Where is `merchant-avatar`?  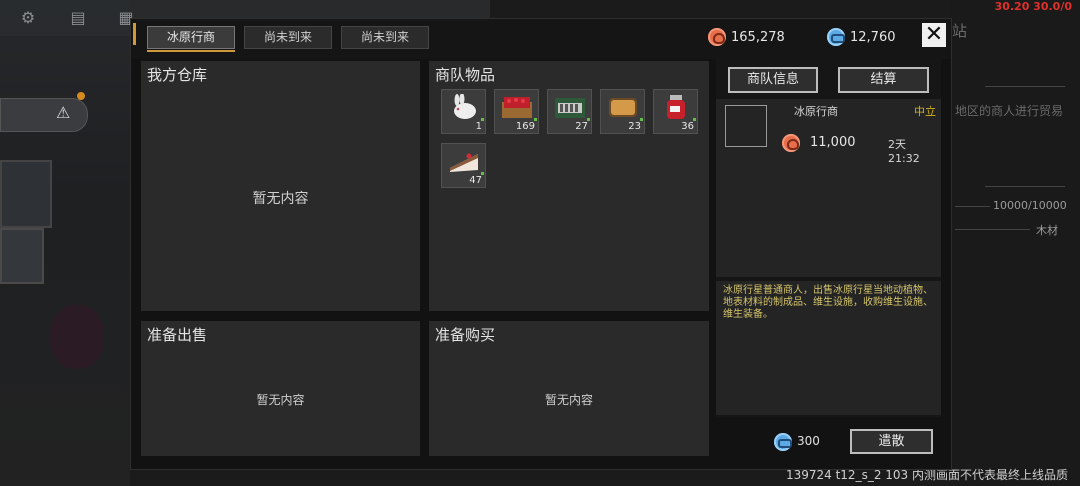 merchant-avatar is located at coordinates (746, 126).